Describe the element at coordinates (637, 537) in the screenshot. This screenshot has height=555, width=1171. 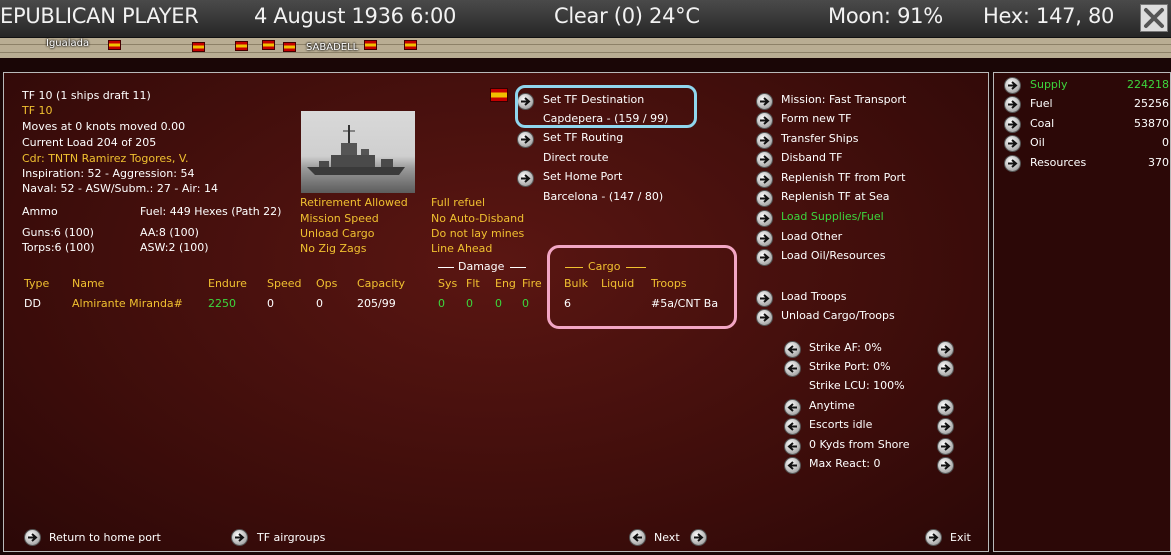
I see `previous-button` at that location.